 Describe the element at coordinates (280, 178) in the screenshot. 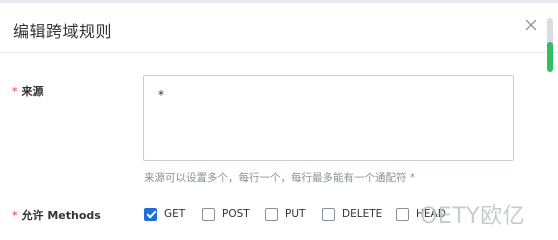

I see `origin-hint: 来源可以设置多个，每行一个，每行最多能有一个通配符 *` at that location.